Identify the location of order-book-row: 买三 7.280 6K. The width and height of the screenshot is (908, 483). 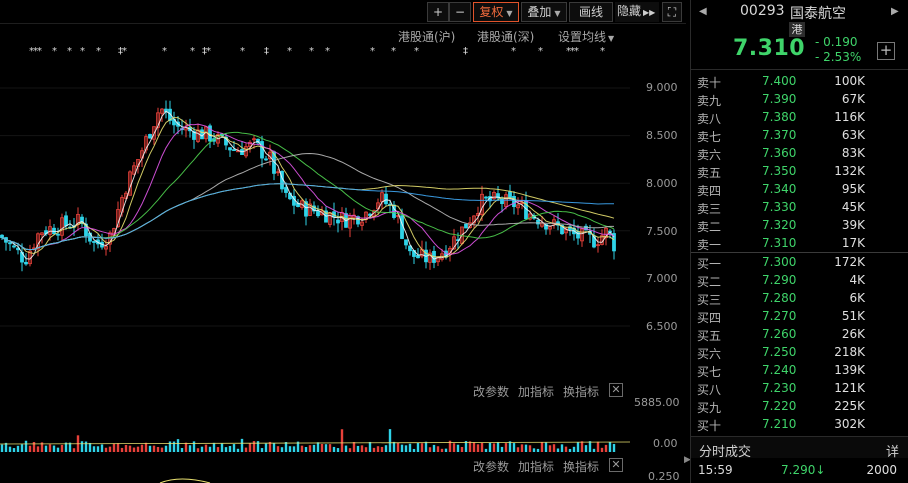
(799, 298).